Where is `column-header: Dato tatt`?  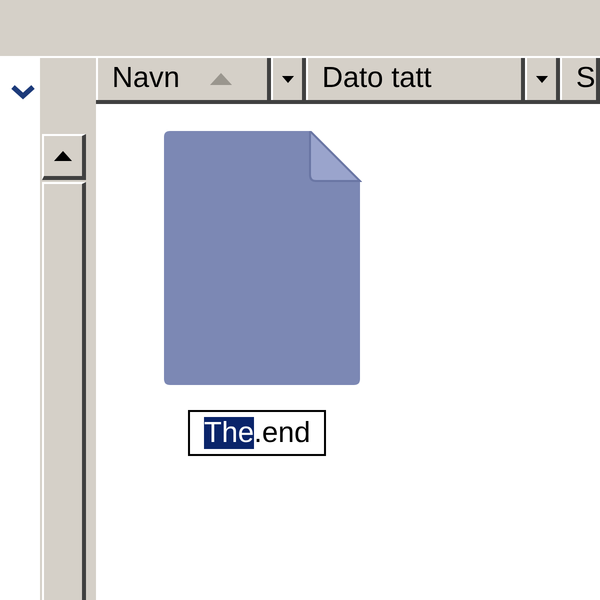
column-header: Dato tatt is located at coordinates (415, 79).